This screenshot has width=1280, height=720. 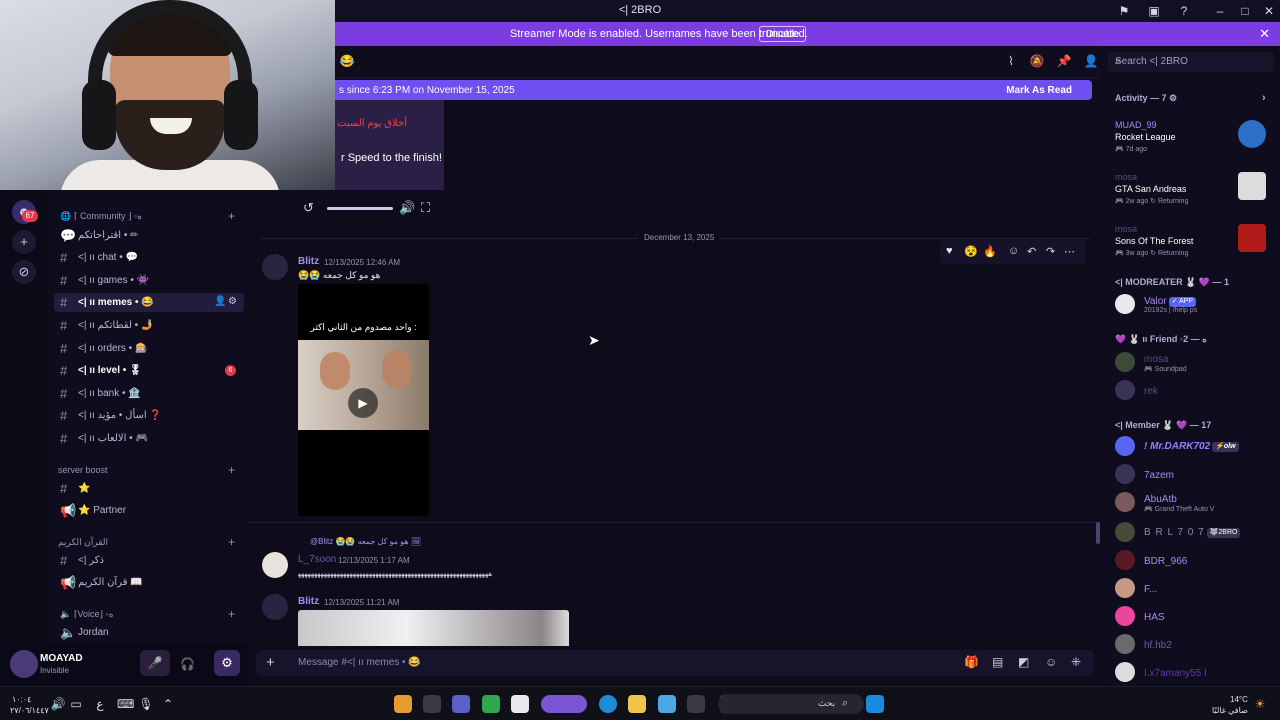 What do you see at coordinates (1195, 475) in the screenshot?
I see `member-item: 7azem` at bounding box center [1195, 475].